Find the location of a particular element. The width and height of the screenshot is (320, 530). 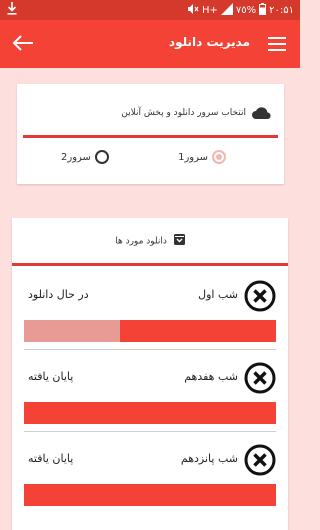

app-bar: مدیریت دانلود is located at coordinates (150, 44).